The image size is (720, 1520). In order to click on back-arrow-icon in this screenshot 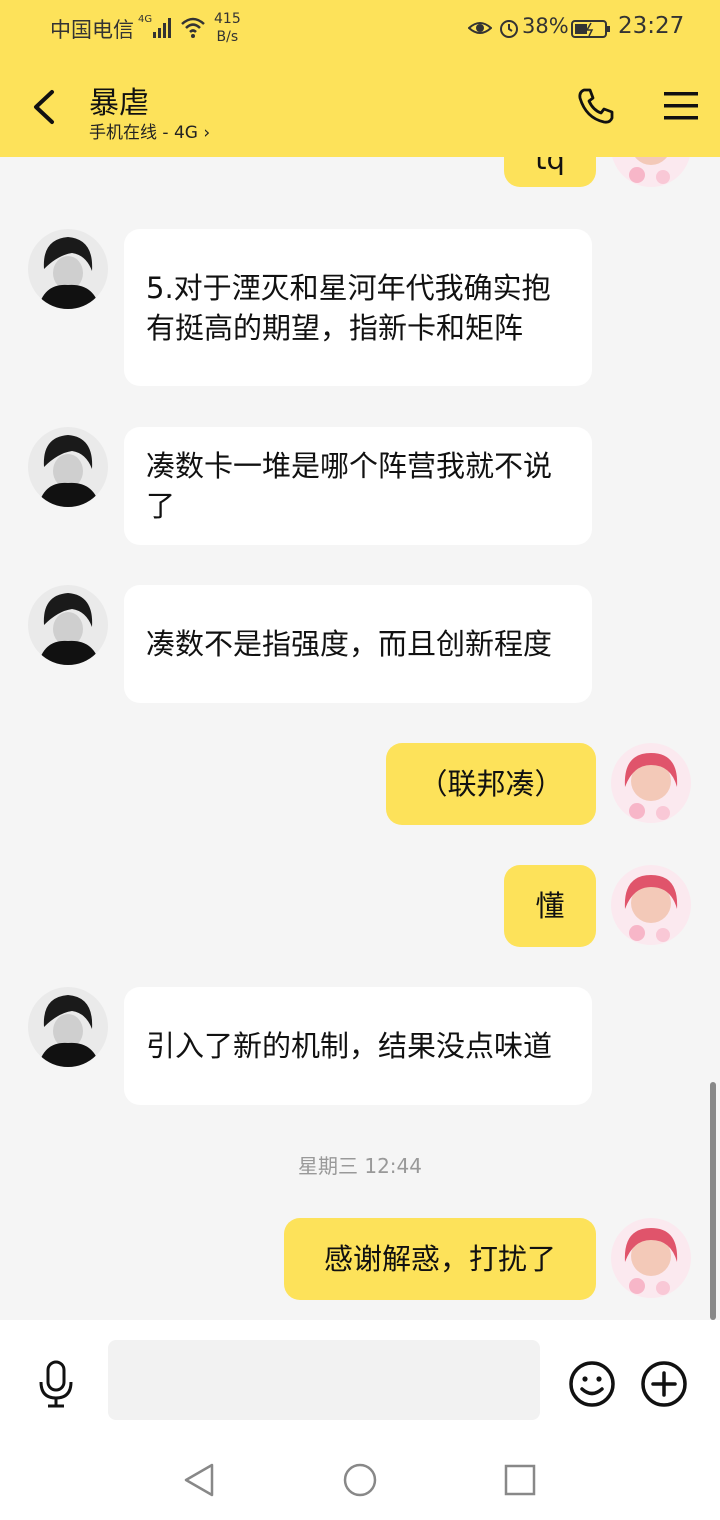, I will do `click(44, 107)`.